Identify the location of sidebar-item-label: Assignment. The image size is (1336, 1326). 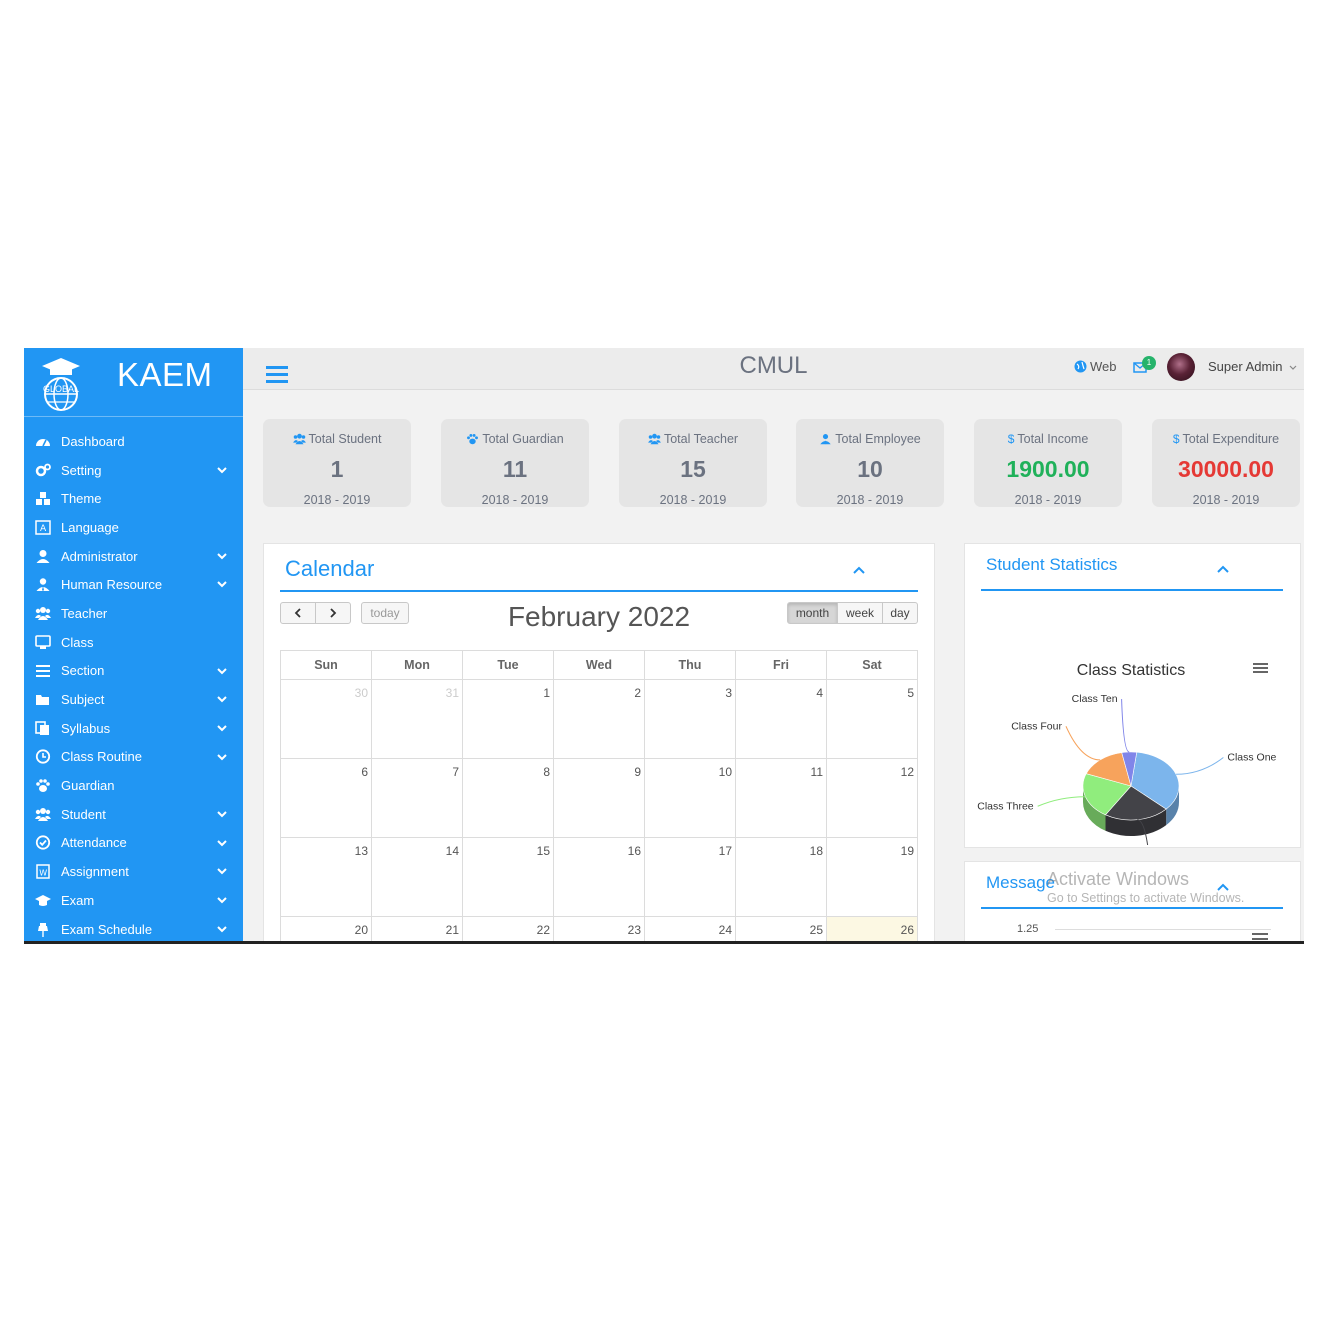
(95, 872).